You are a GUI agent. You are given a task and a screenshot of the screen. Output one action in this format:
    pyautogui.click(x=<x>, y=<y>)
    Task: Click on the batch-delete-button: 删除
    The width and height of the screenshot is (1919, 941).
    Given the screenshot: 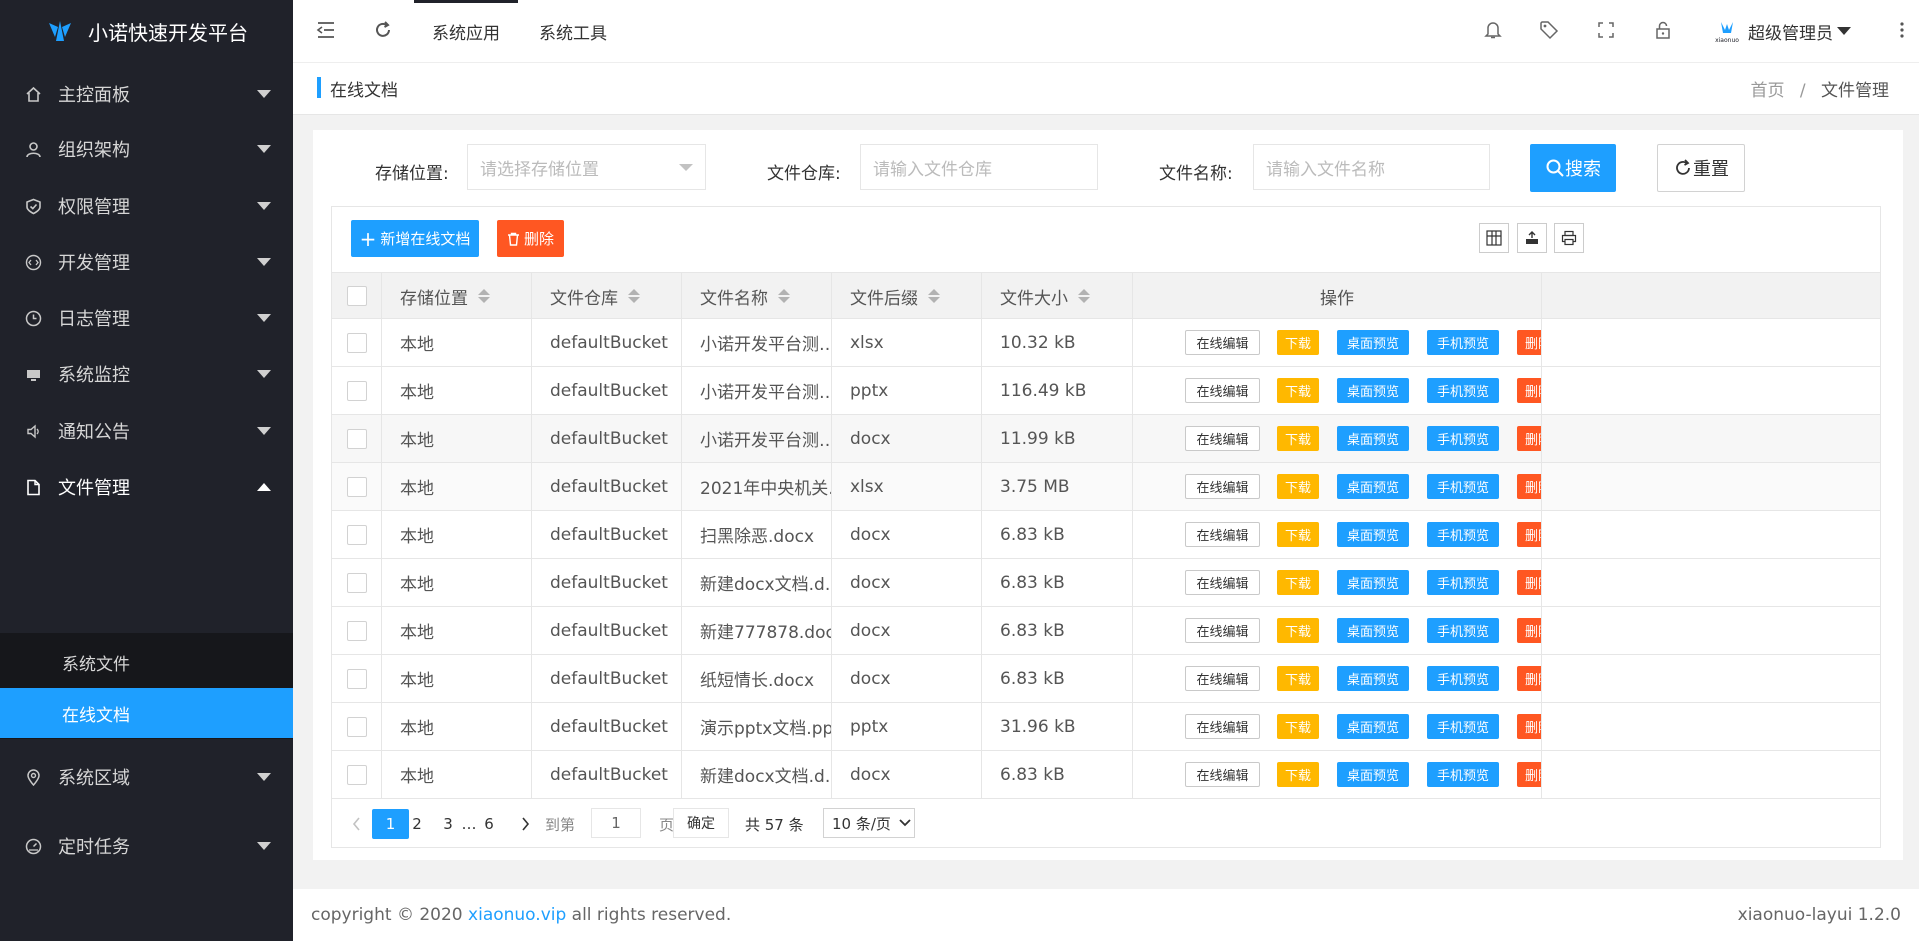 What is the action you would take?
    pyautogui.click(x=530, y=238)
    